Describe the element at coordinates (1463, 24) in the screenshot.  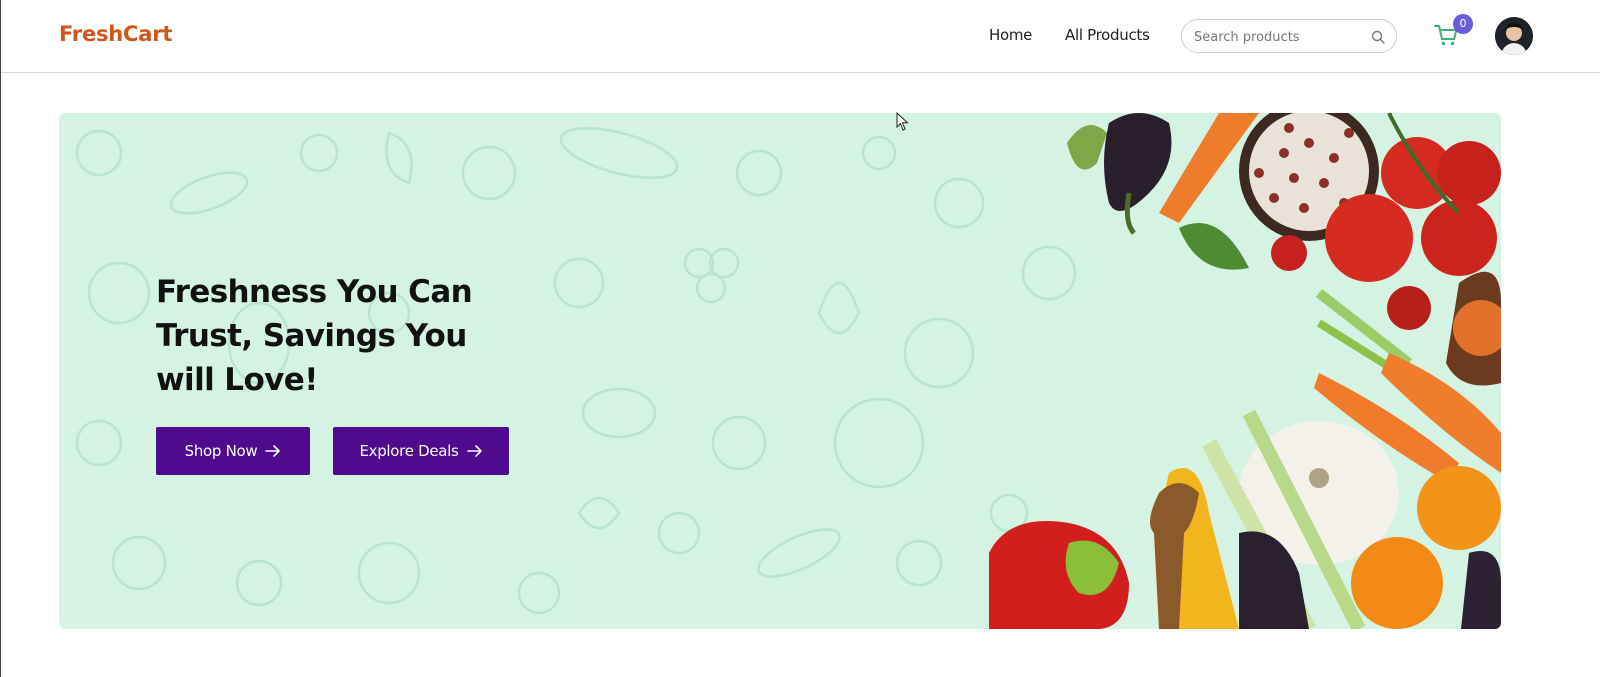
I see `cart-count-badge: 0` at that location.